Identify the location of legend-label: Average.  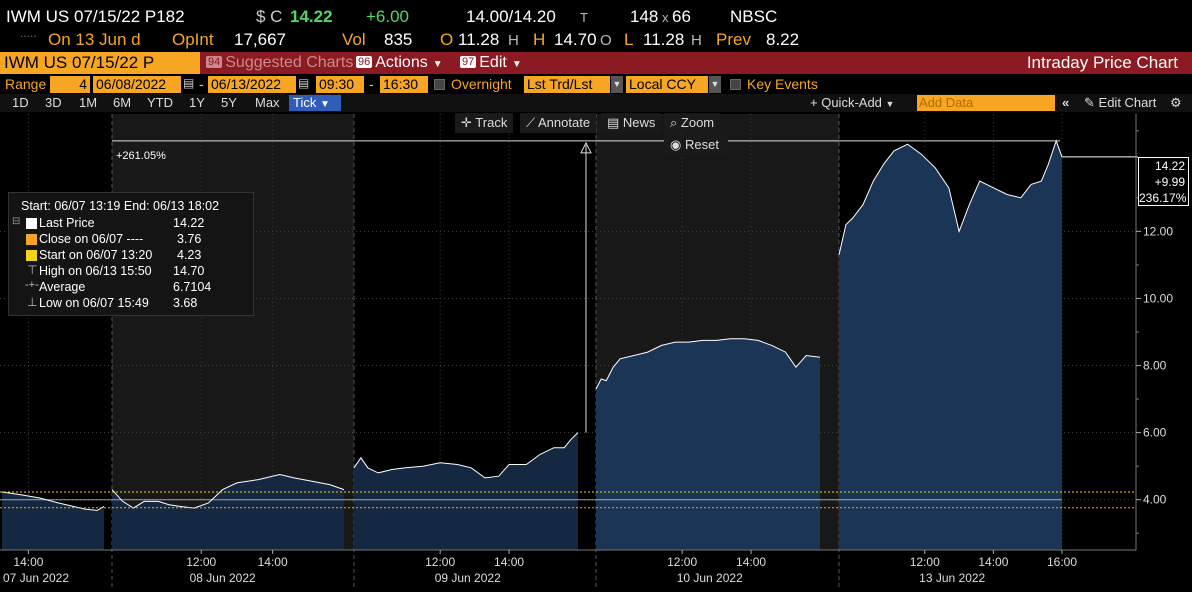
(62, 287).